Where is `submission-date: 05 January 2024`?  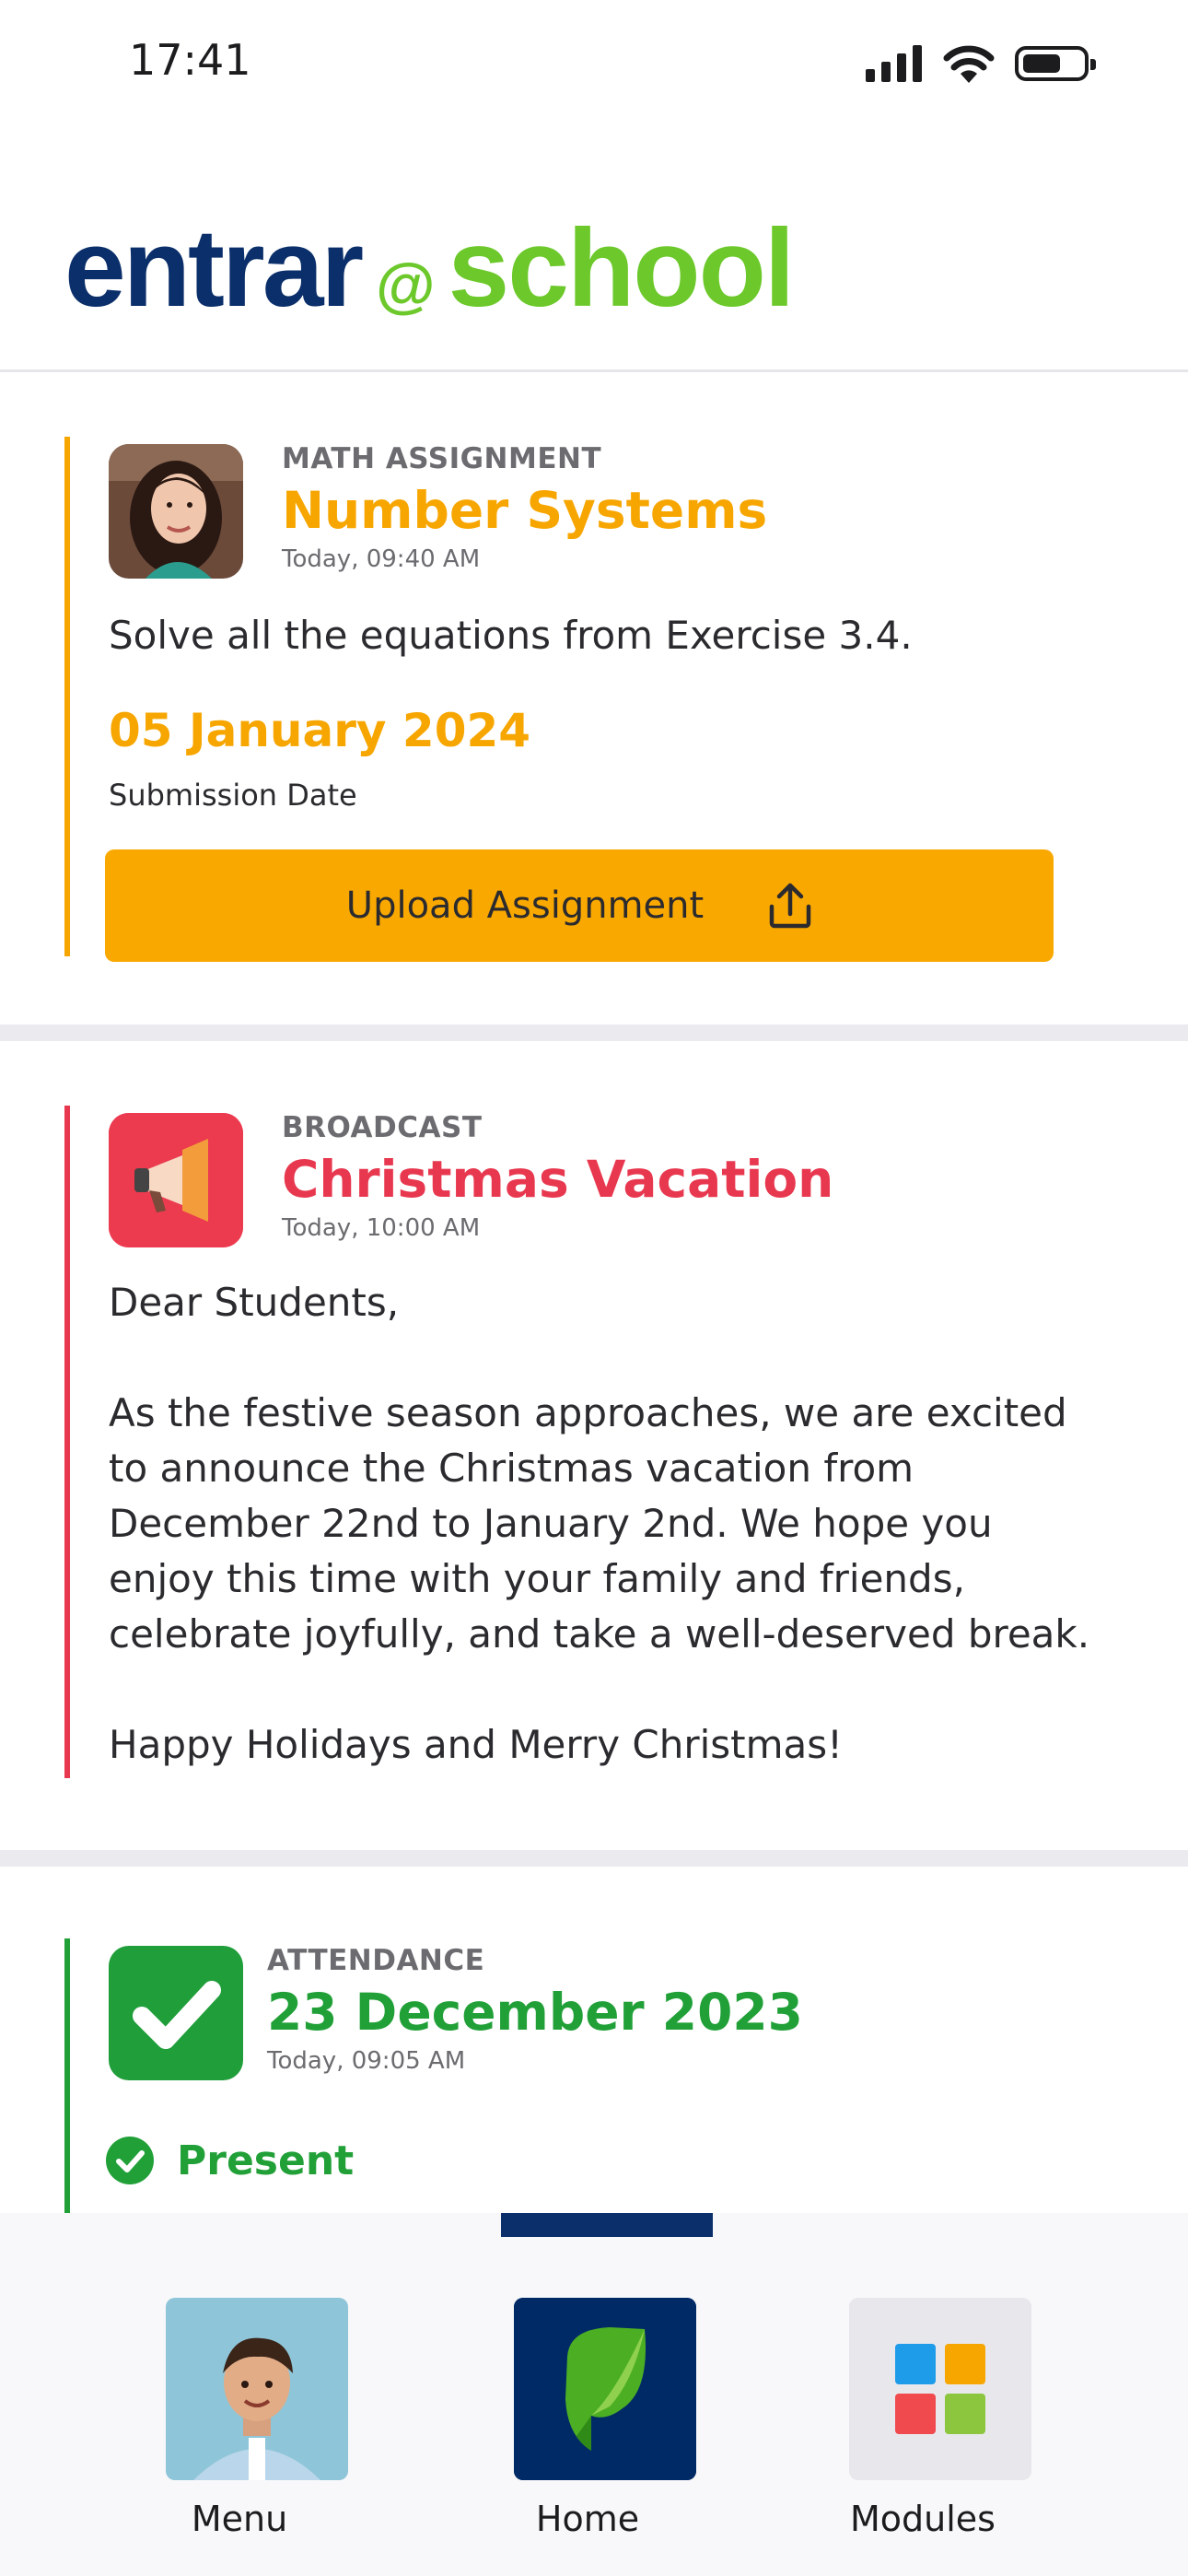
submission-date: 05 January 2024 is located at coordinates (320, 731).